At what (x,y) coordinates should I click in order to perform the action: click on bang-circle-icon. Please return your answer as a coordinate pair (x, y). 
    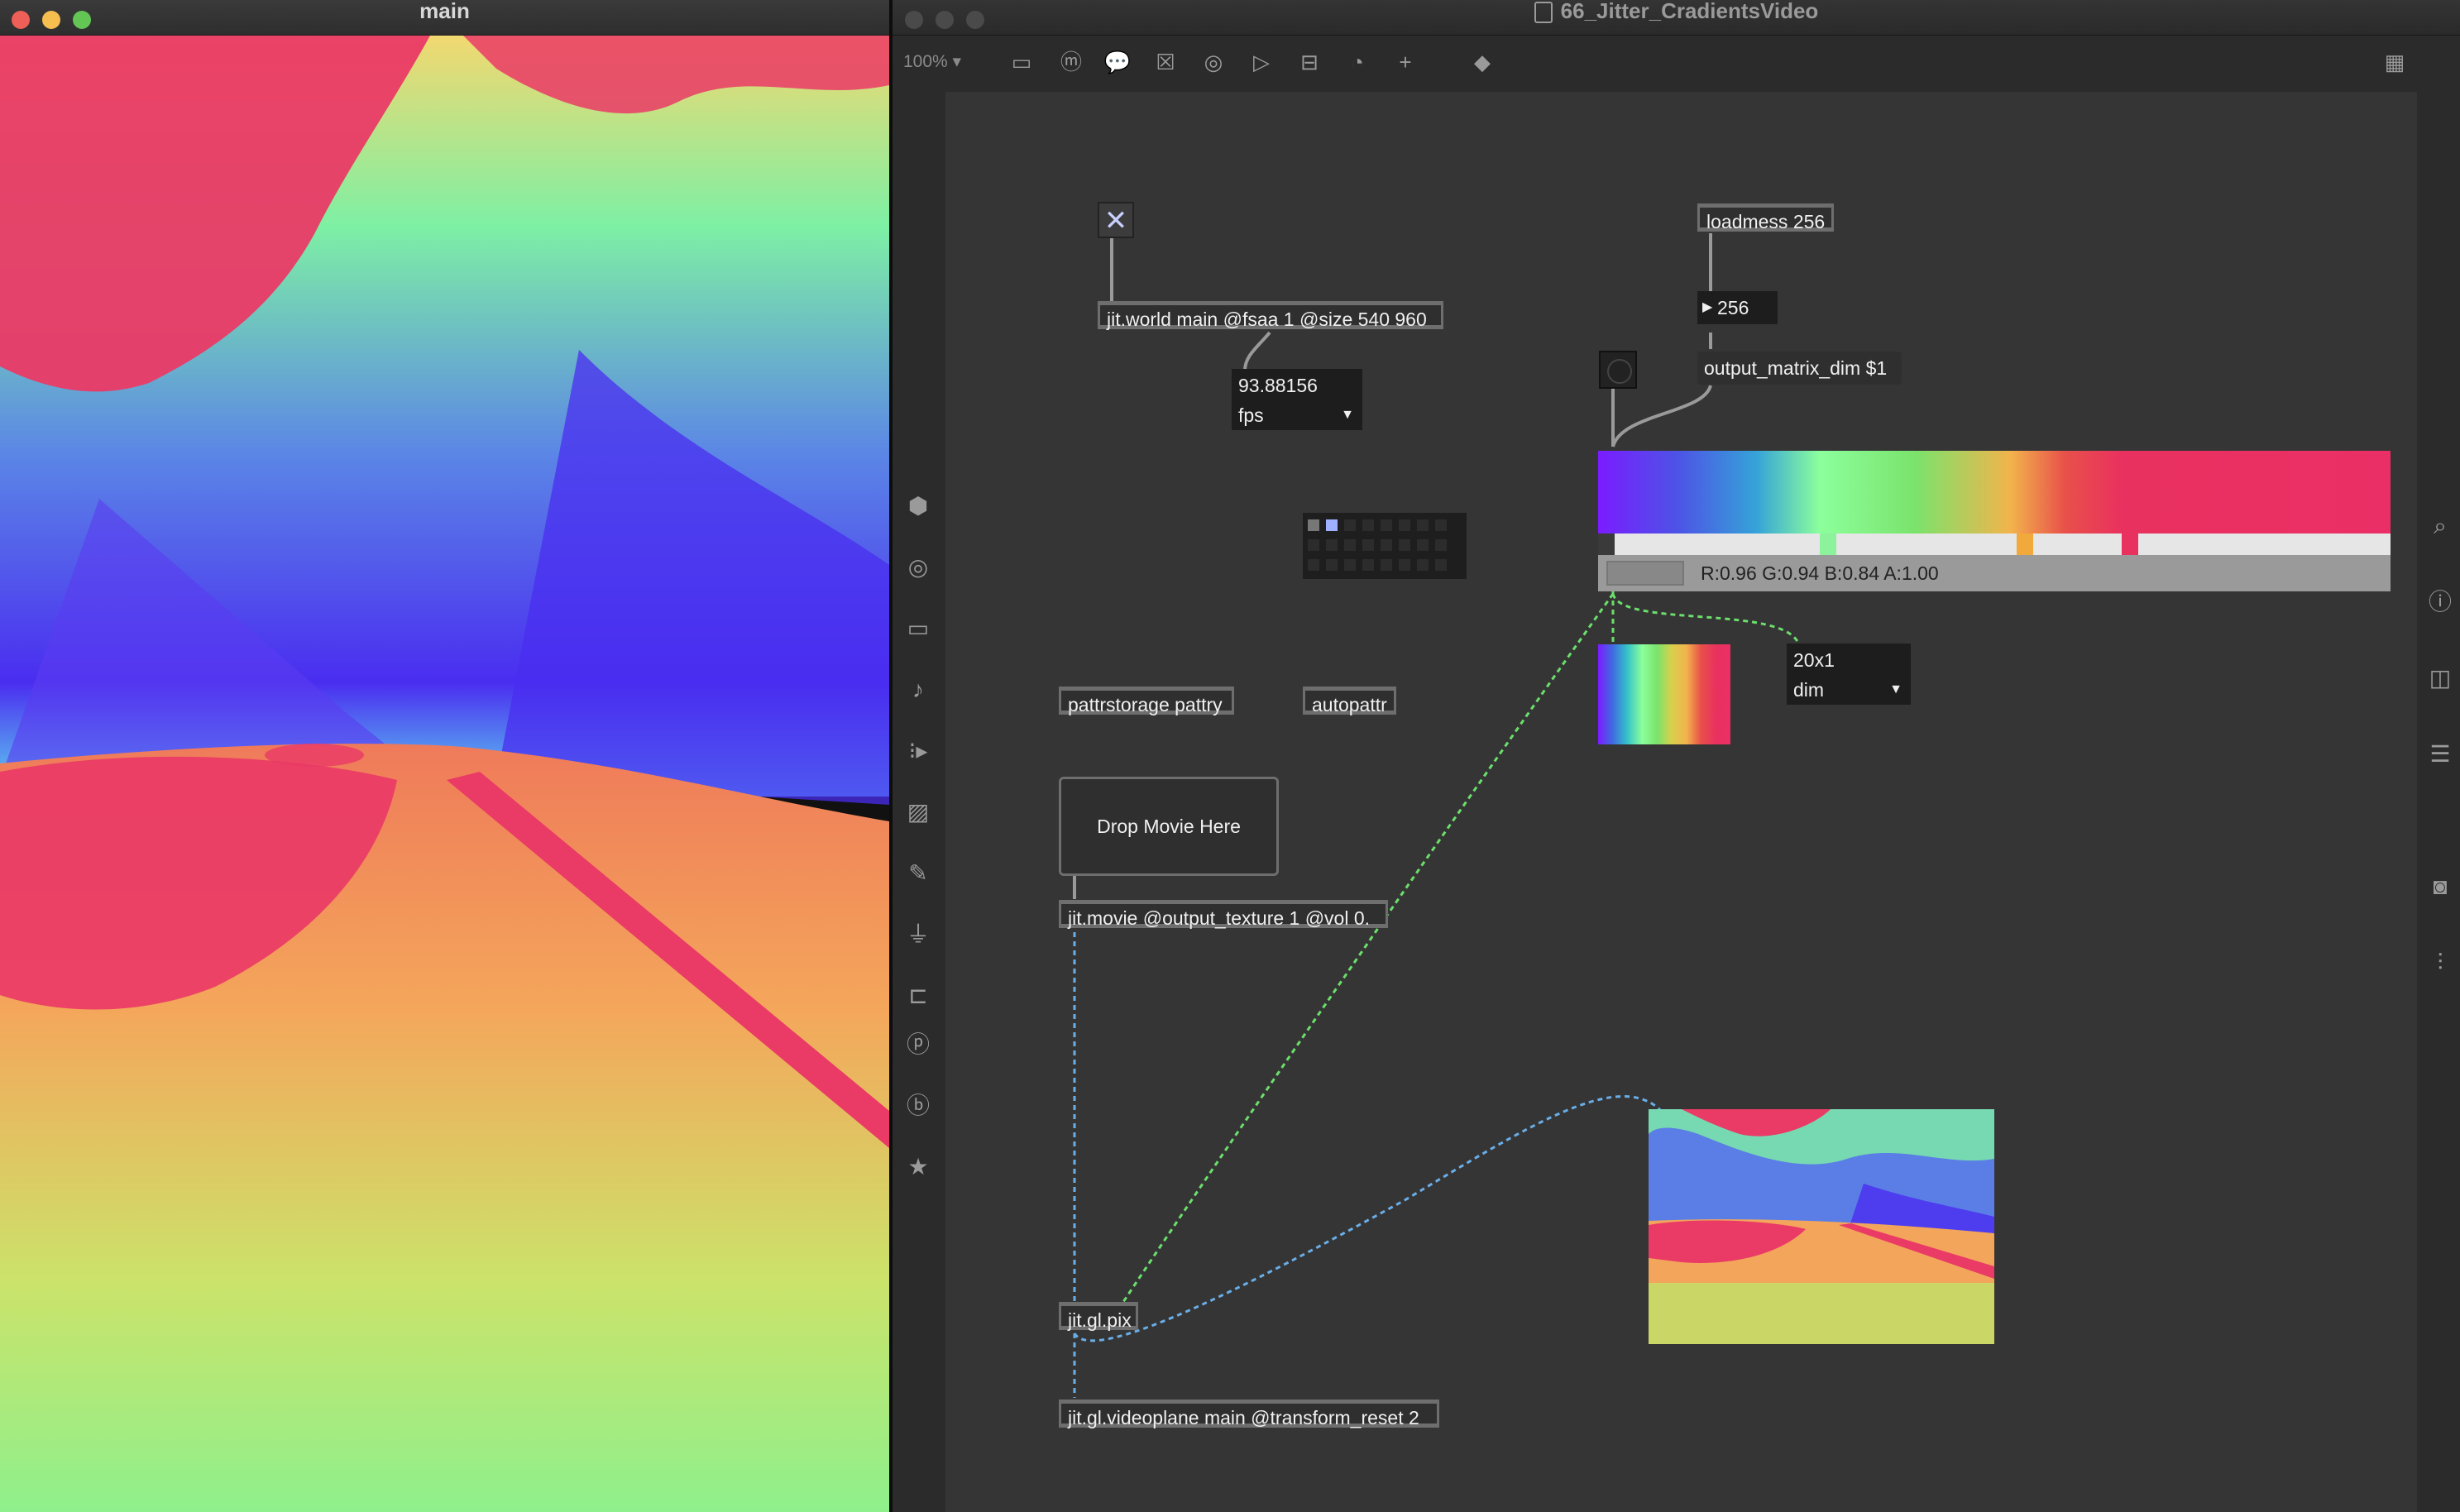
    Looking at the image, I should click on (1620, 371).